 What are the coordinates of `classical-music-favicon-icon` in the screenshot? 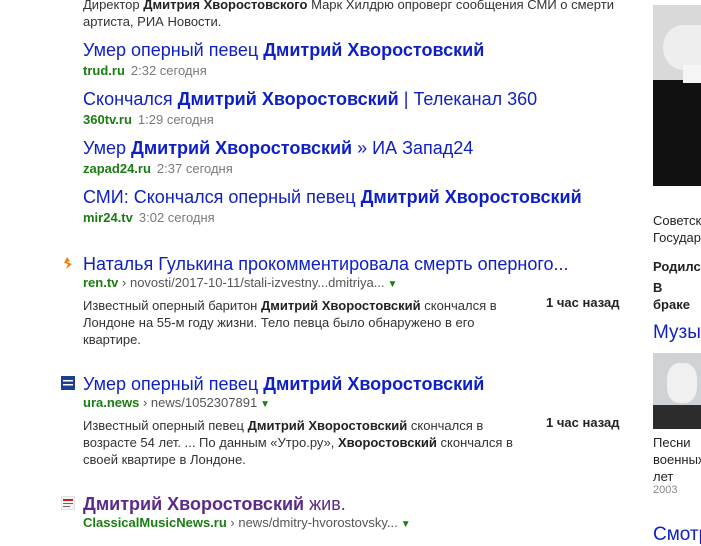 It's located at (68, 503).